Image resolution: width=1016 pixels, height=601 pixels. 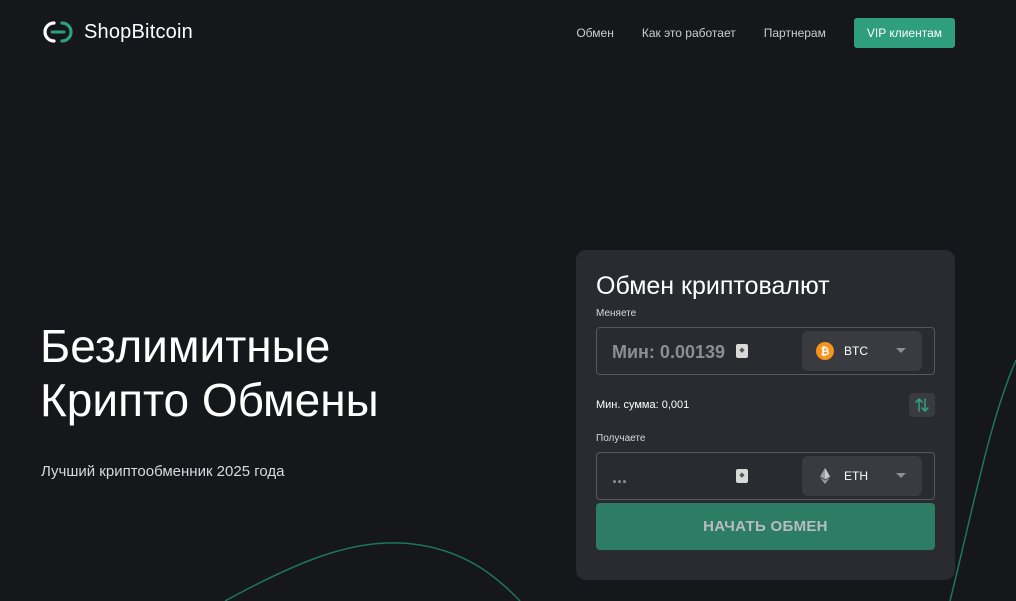 What do you see at coordinates (825, 476) in the screenshot?
I see `ethereum-icon` at bounding box center [825, 476].